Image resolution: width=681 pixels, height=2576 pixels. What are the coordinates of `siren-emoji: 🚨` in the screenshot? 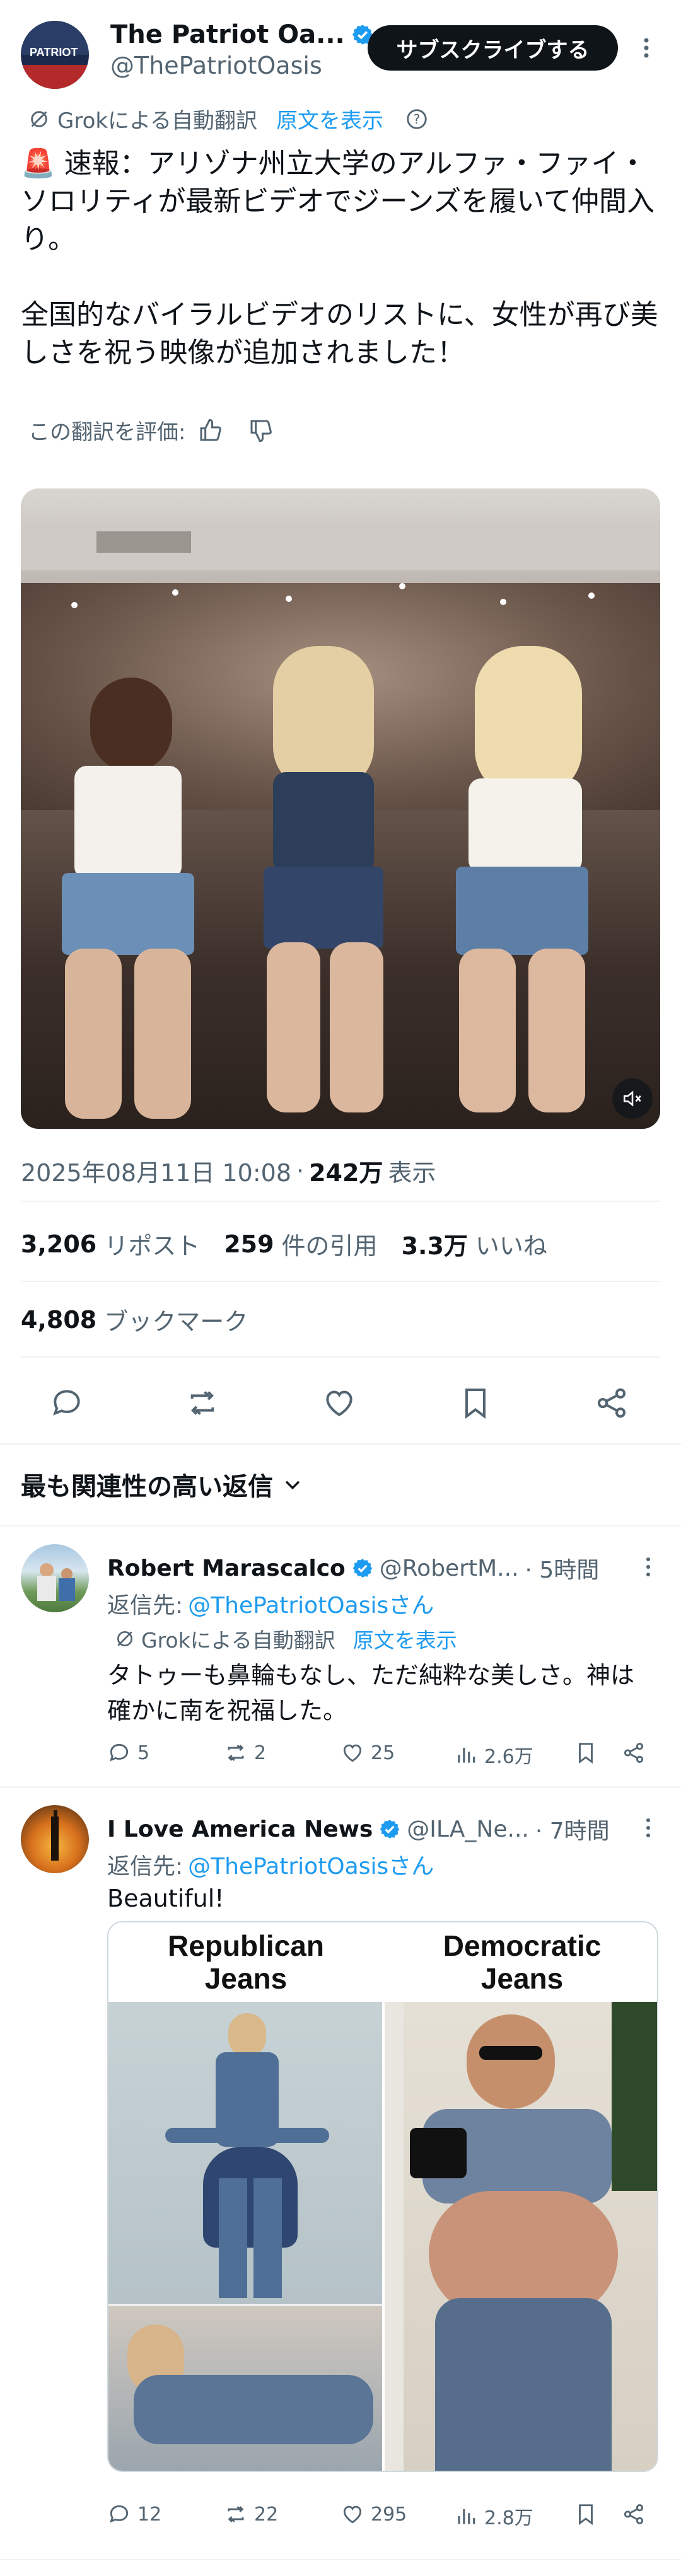 It's located at (38, 163).